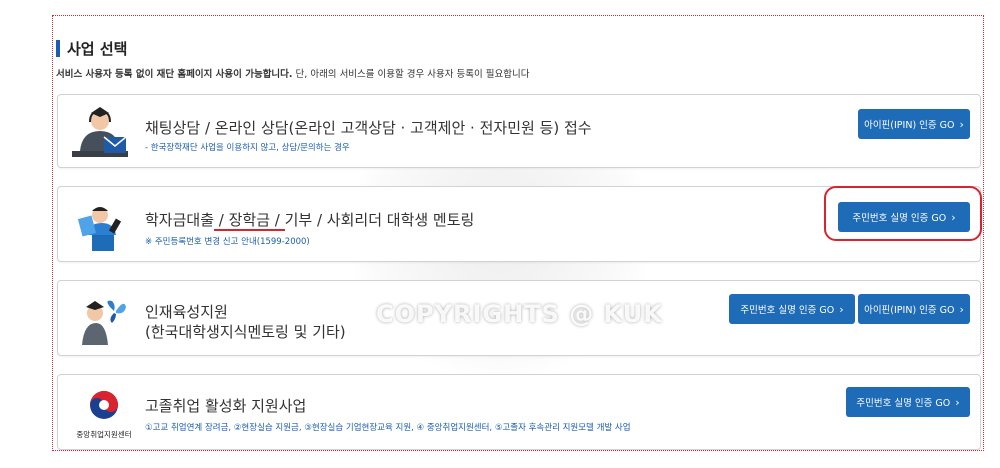 The width and height of the screenshot is (1000, 468). What do you see at coordinates (100, 319) in the screenshot?
I see `mentor-butterfly-icon` at bounding box center [100, 319].